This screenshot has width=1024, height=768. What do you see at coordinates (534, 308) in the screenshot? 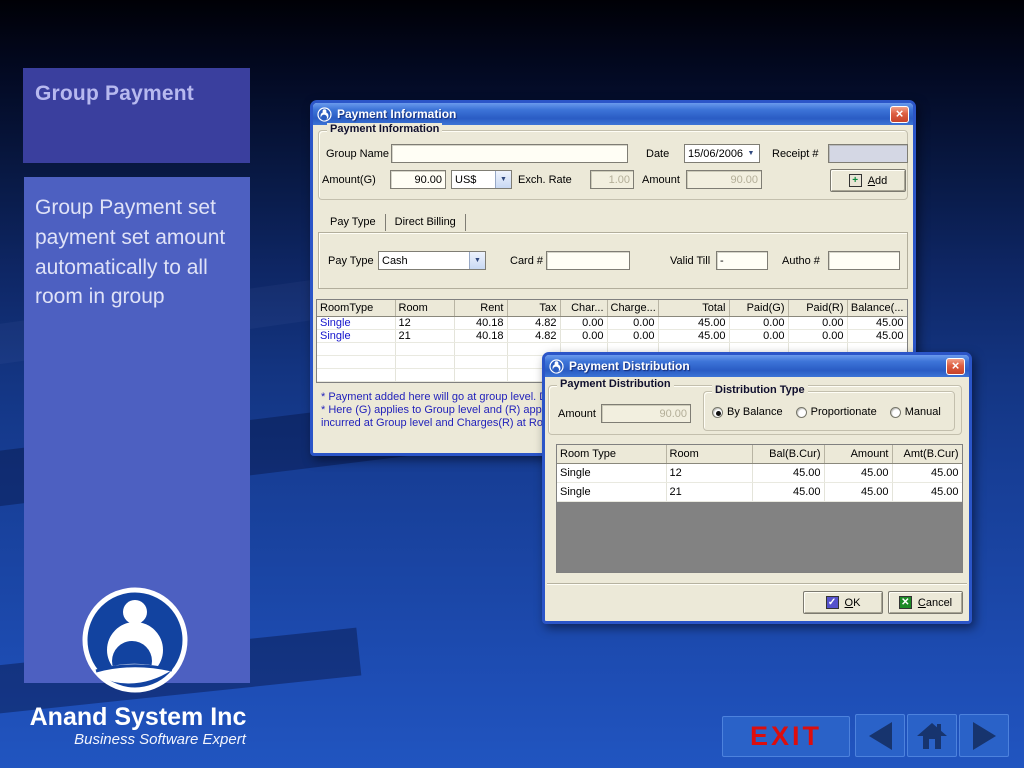
I see `column-header: Tax` at bounding box center [534, 308].